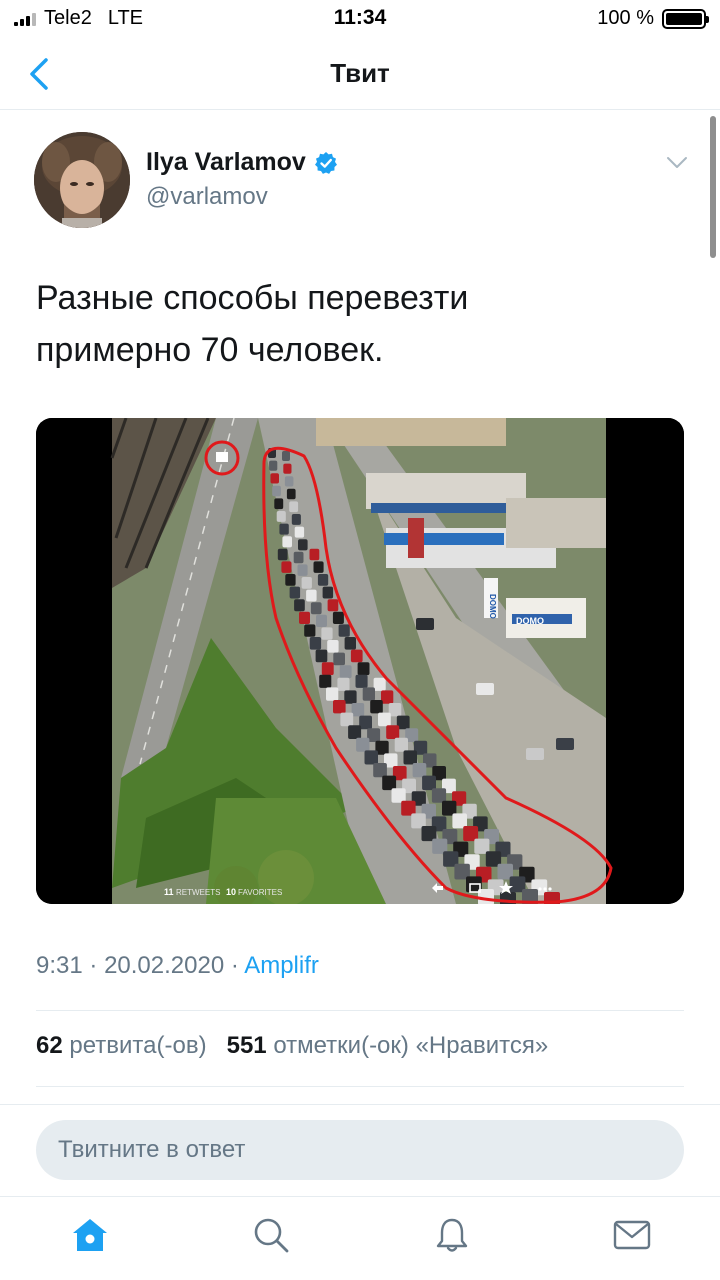  I want to click on tab-home, so click(90, 1235).